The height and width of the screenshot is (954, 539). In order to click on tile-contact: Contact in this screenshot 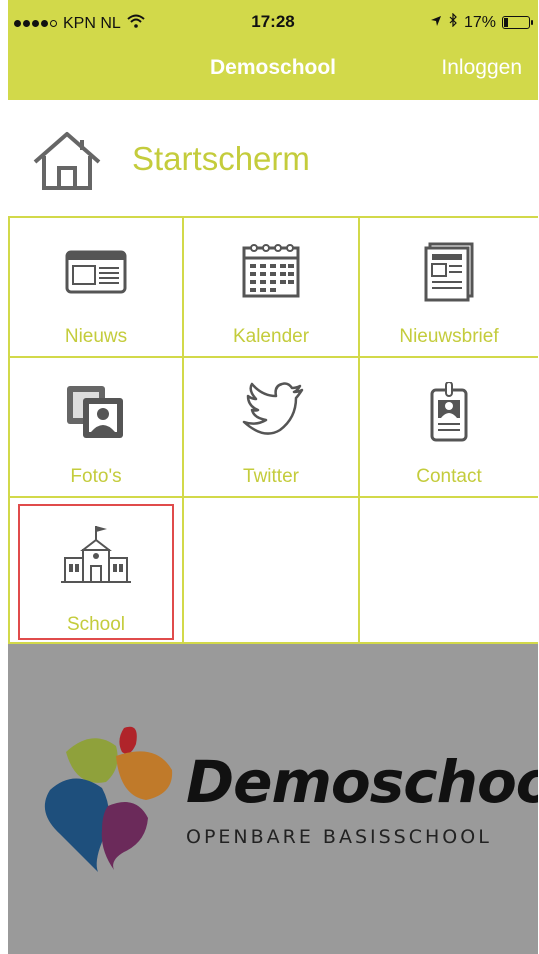, I will do `click(449, 428)`.